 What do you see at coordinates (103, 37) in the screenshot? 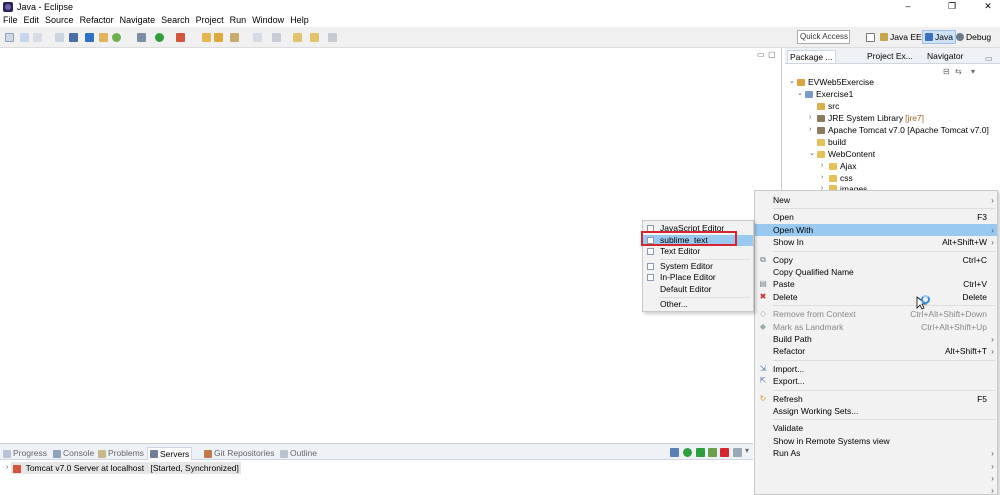
I see `build-icon` at bounding box center [103, 37].